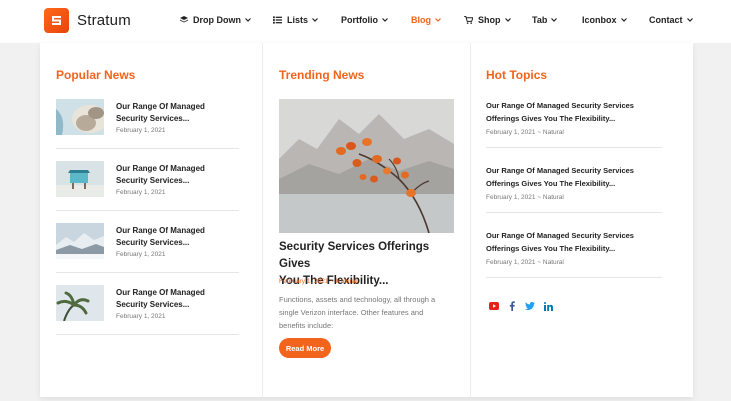 This screenshot has width=731, height=401. I want to click on nav-item-drop-down: Drop Down, so click(215, 20).